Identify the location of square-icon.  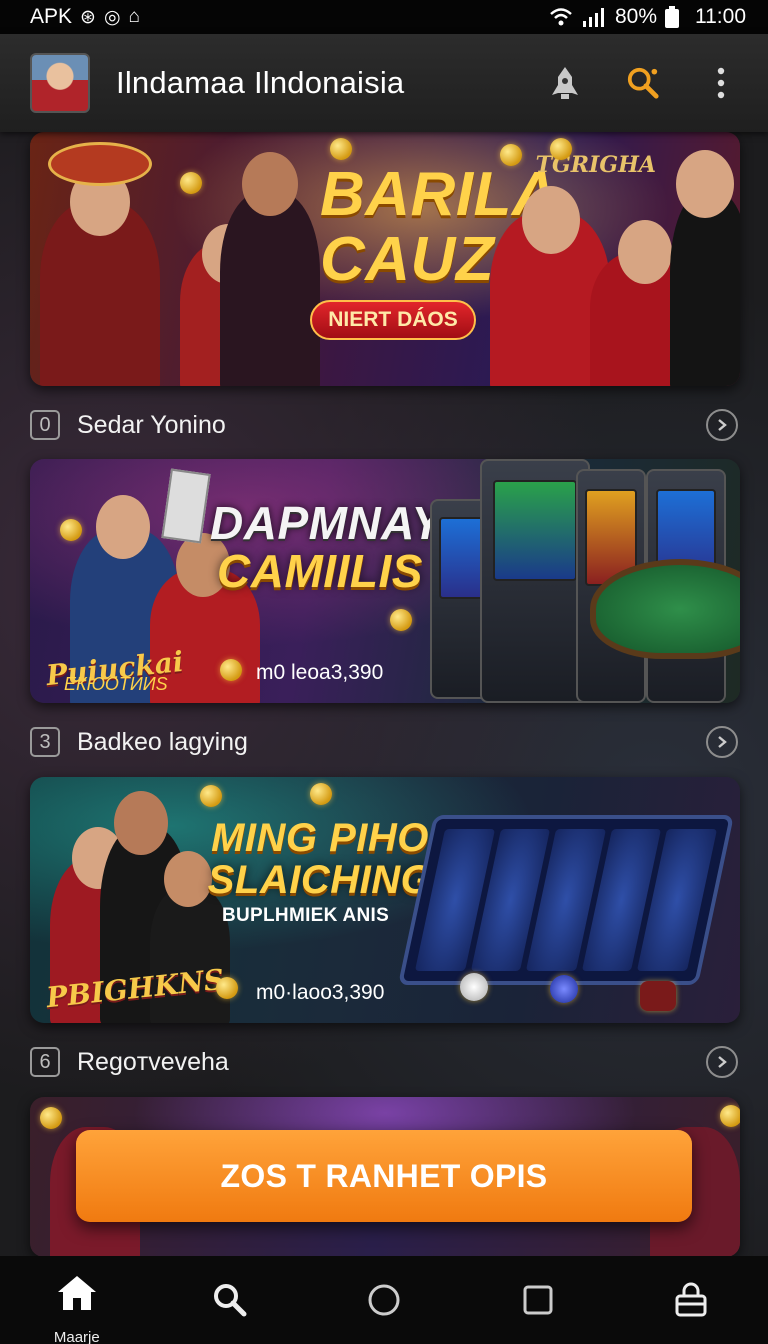
(538, 1300).